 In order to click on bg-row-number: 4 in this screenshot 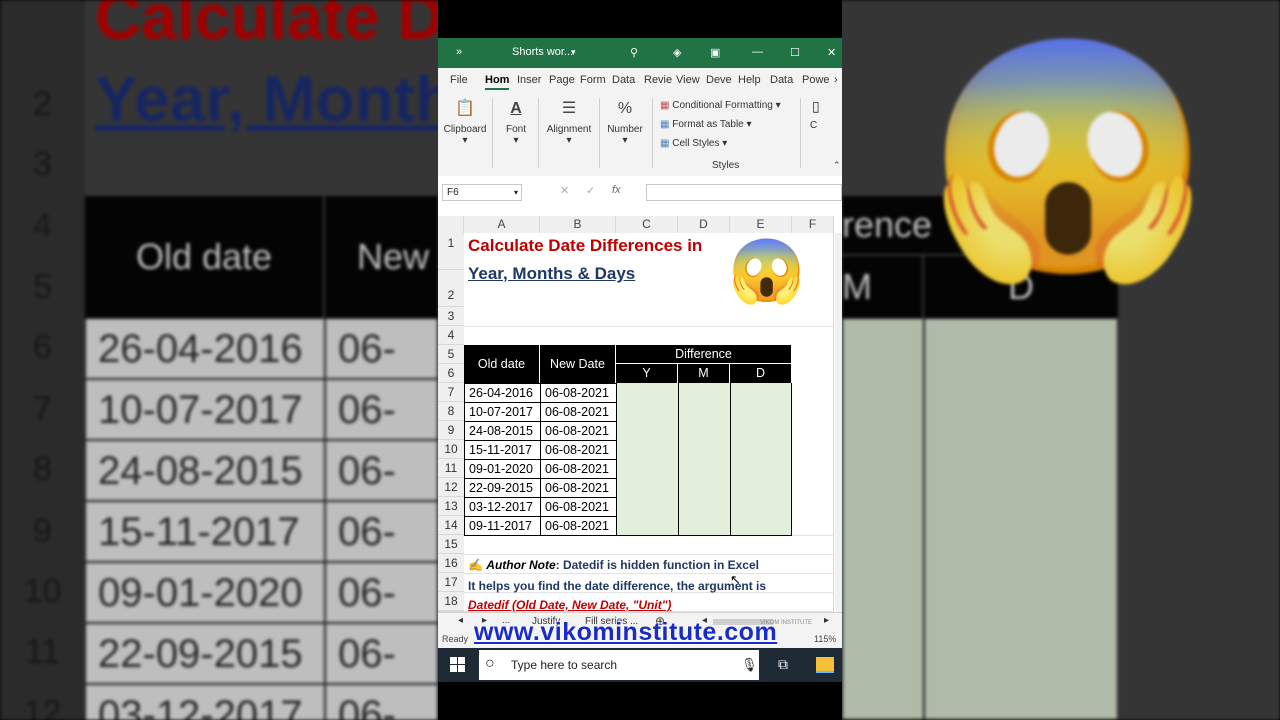, I will do `click(42, 226)`.